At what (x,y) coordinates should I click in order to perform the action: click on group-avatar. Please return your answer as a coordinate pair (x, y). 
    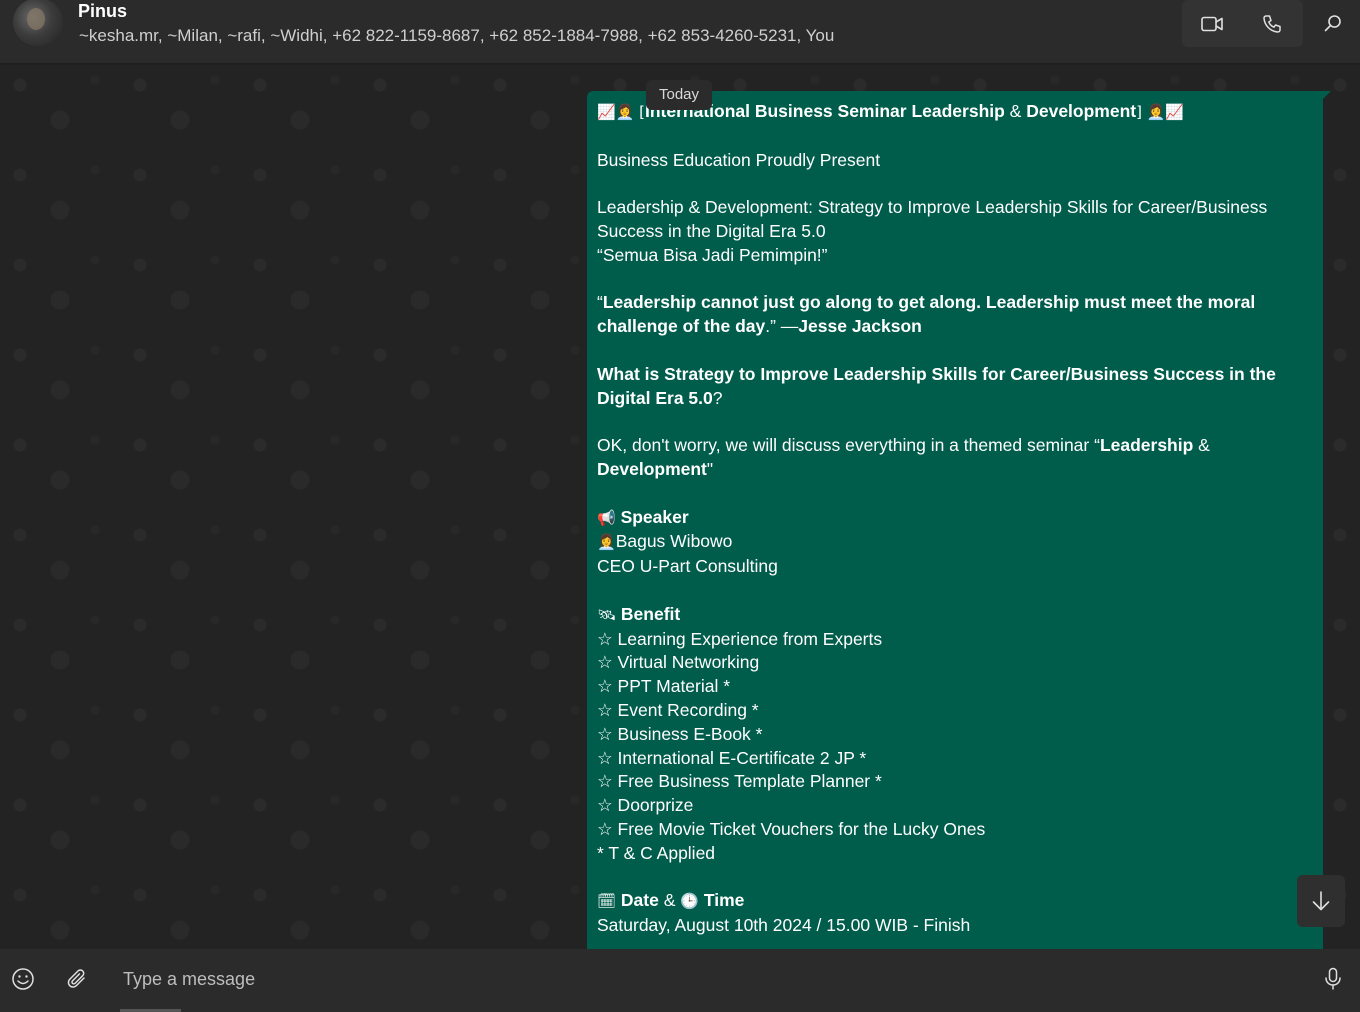
    Looking at the image, I should click on (38, 23).